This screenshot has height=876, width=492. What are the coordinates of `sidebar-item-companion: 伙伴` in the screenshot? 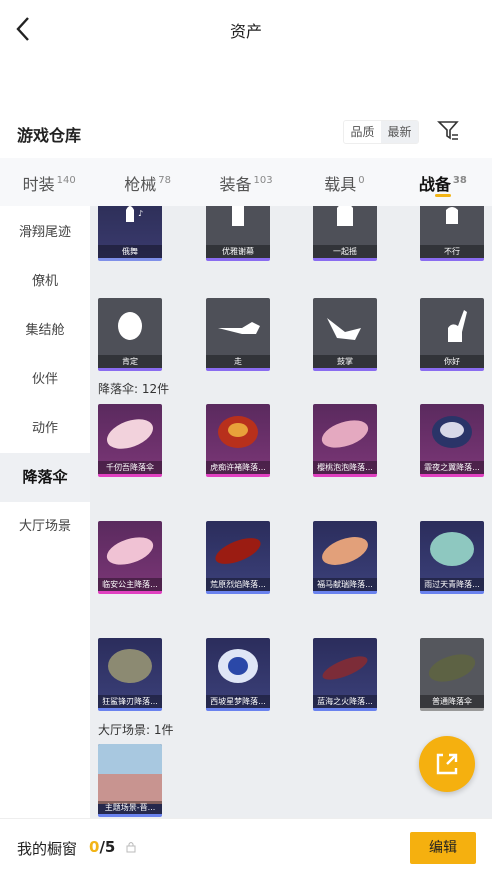 It's located at (45, 379).